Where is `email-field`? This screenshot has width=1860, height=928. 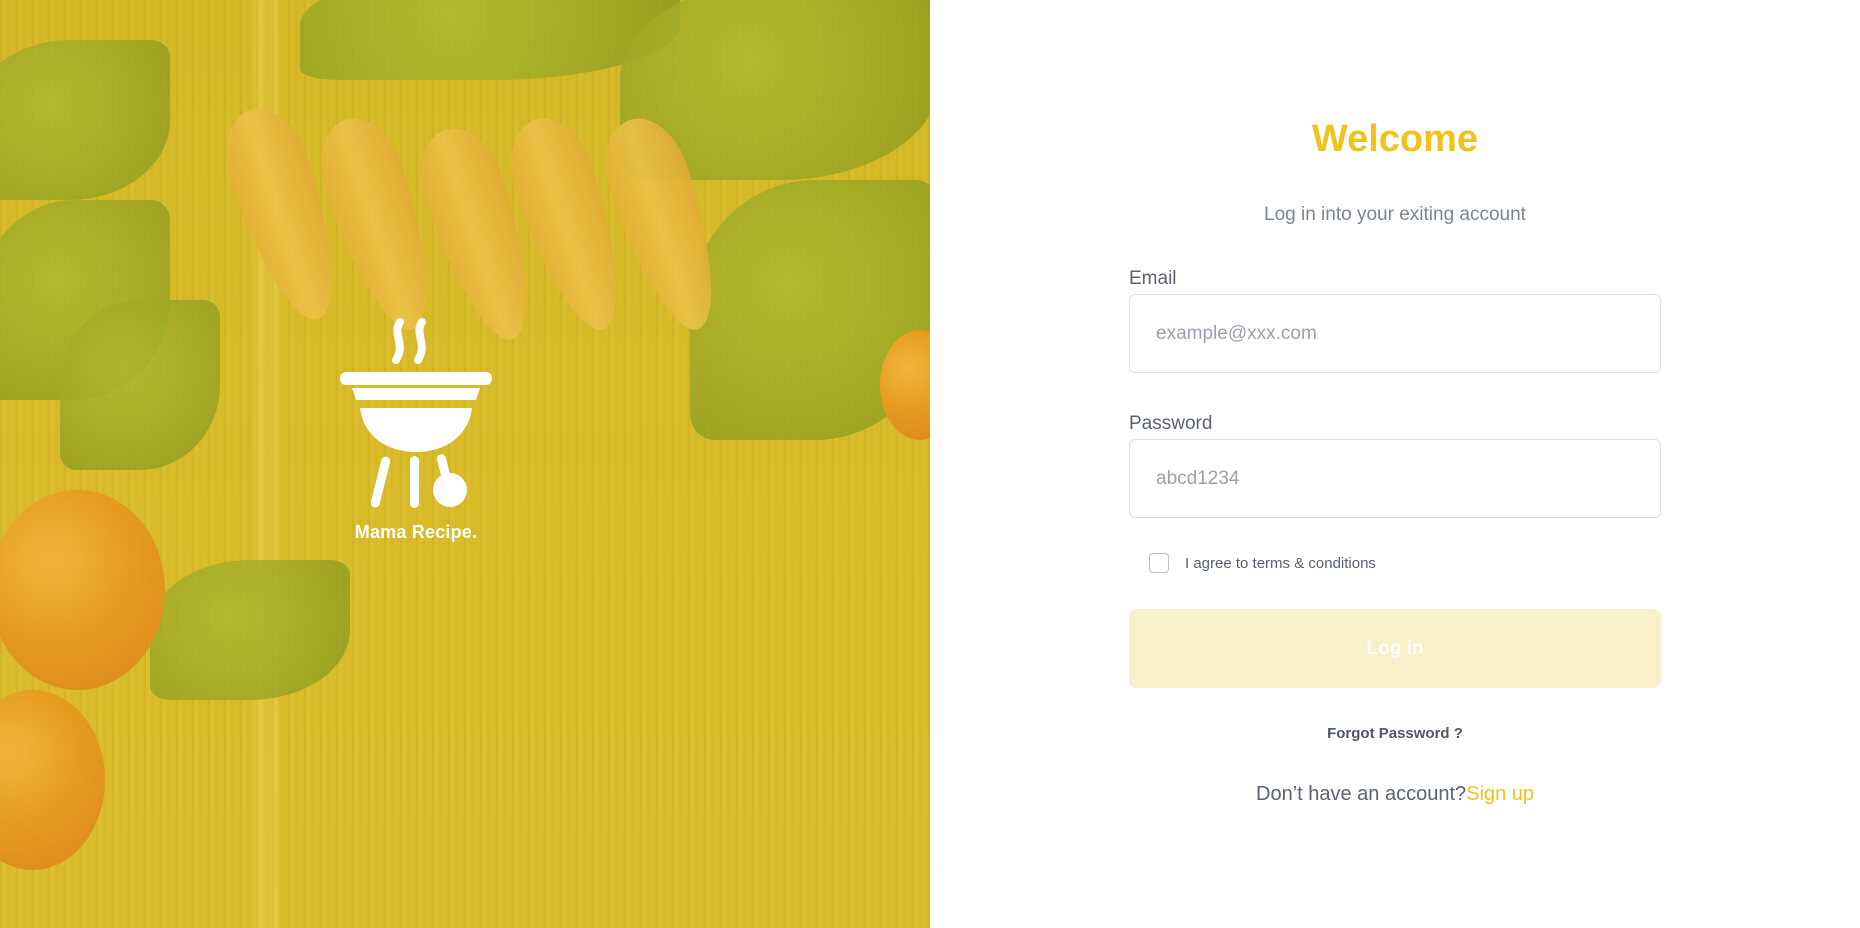
email-field is located at coordinates (1395, 333).